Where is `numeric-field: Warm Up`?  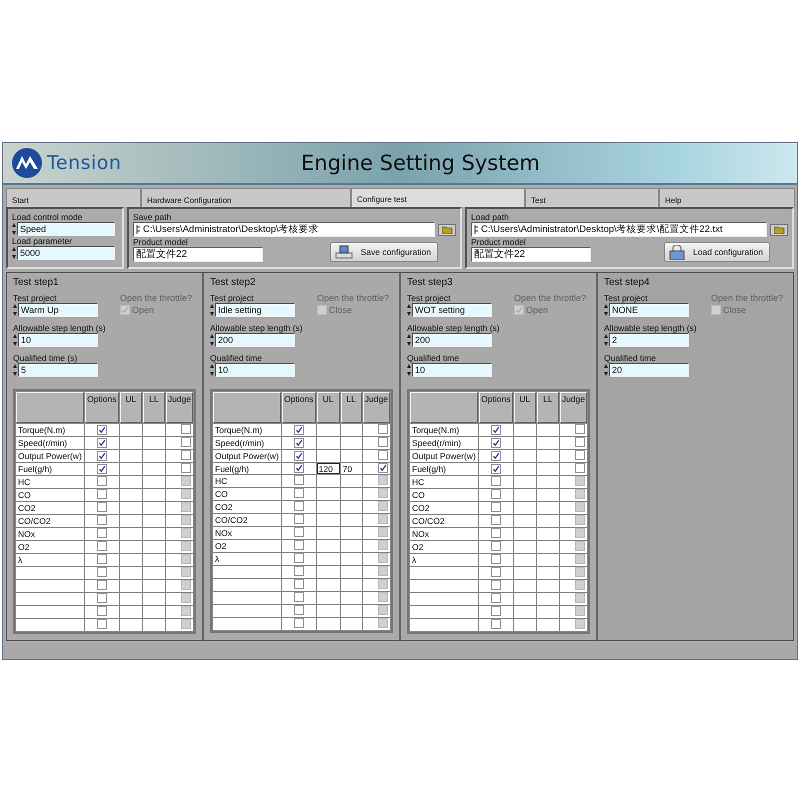 numeric-field: Warm Up is located at coordinates (58, 310).